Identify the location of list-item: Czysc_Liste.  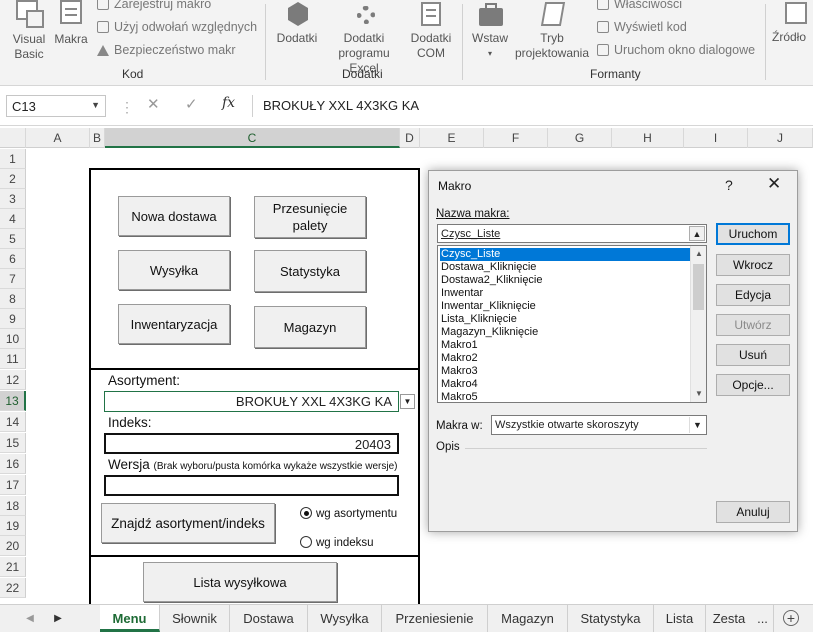
(565, 254).